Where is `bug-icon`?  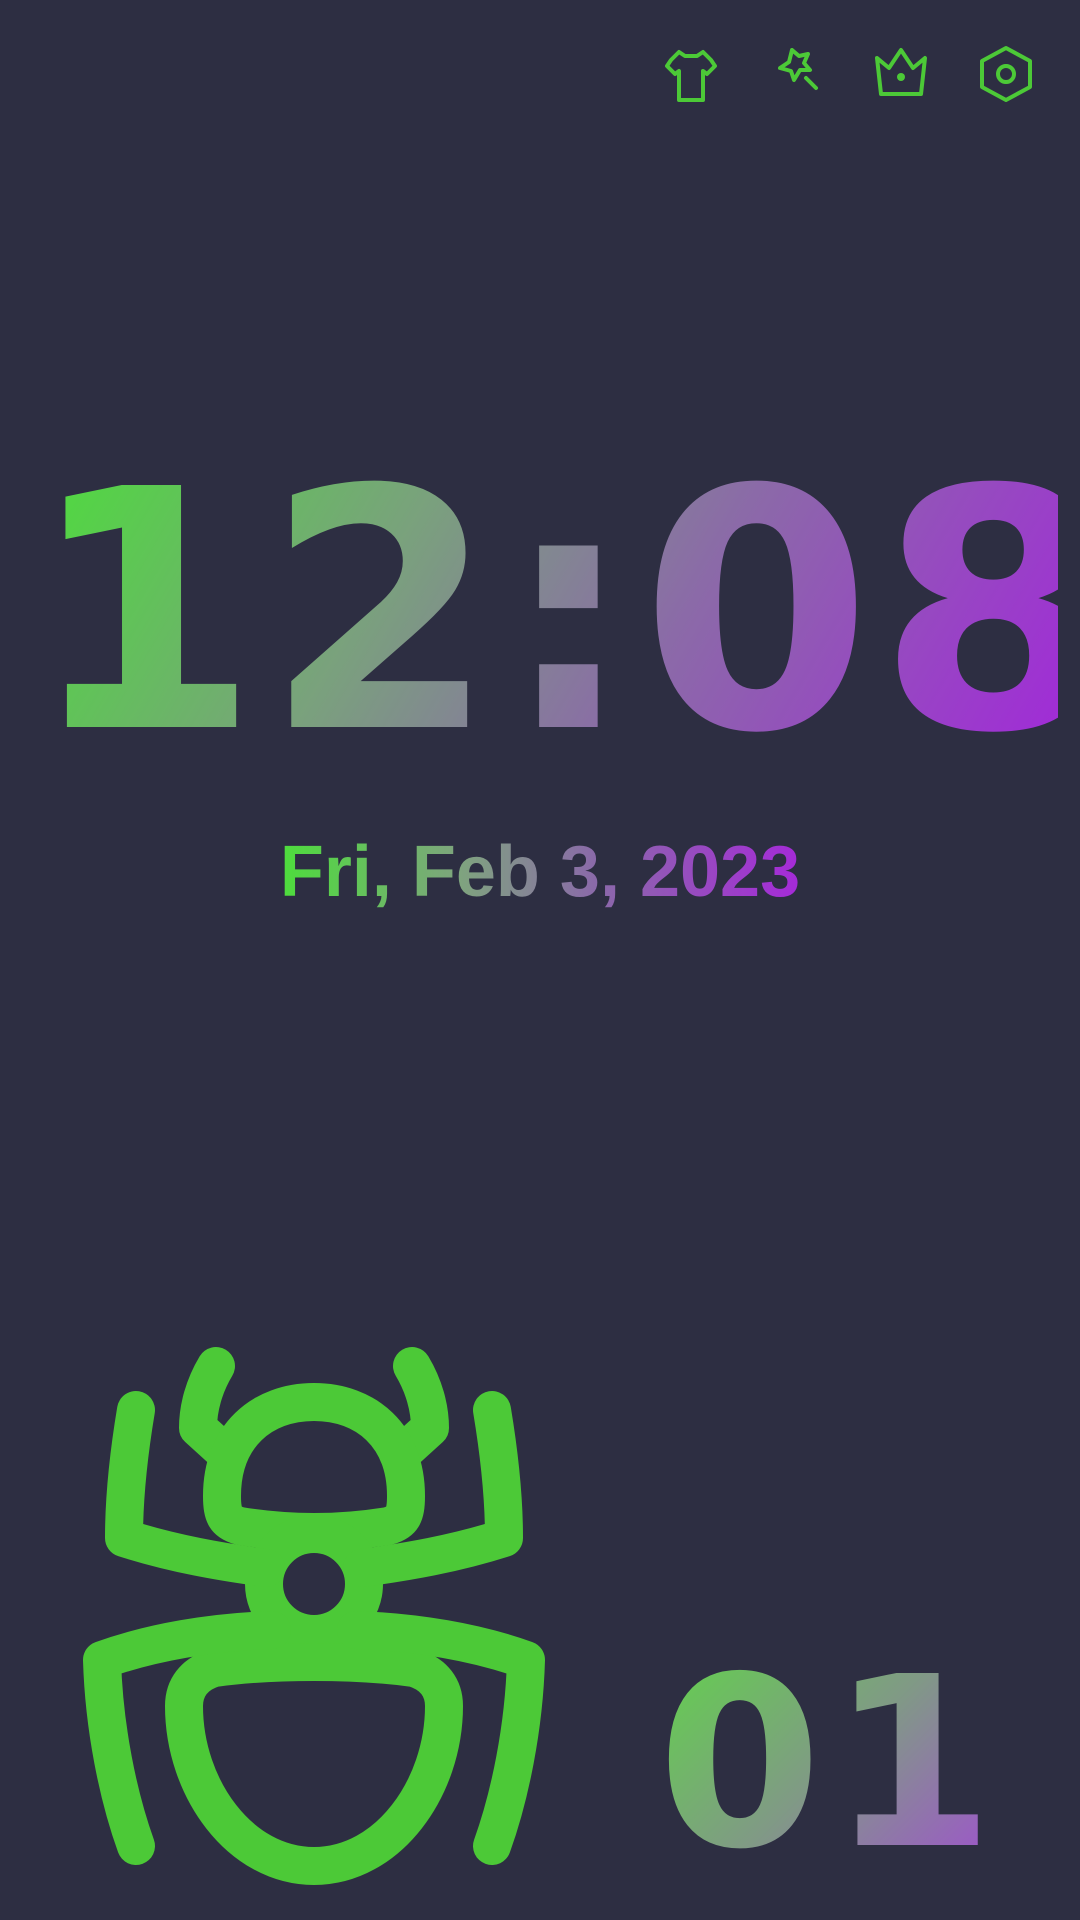 bug-icon is located at coordinates (314, 1616).